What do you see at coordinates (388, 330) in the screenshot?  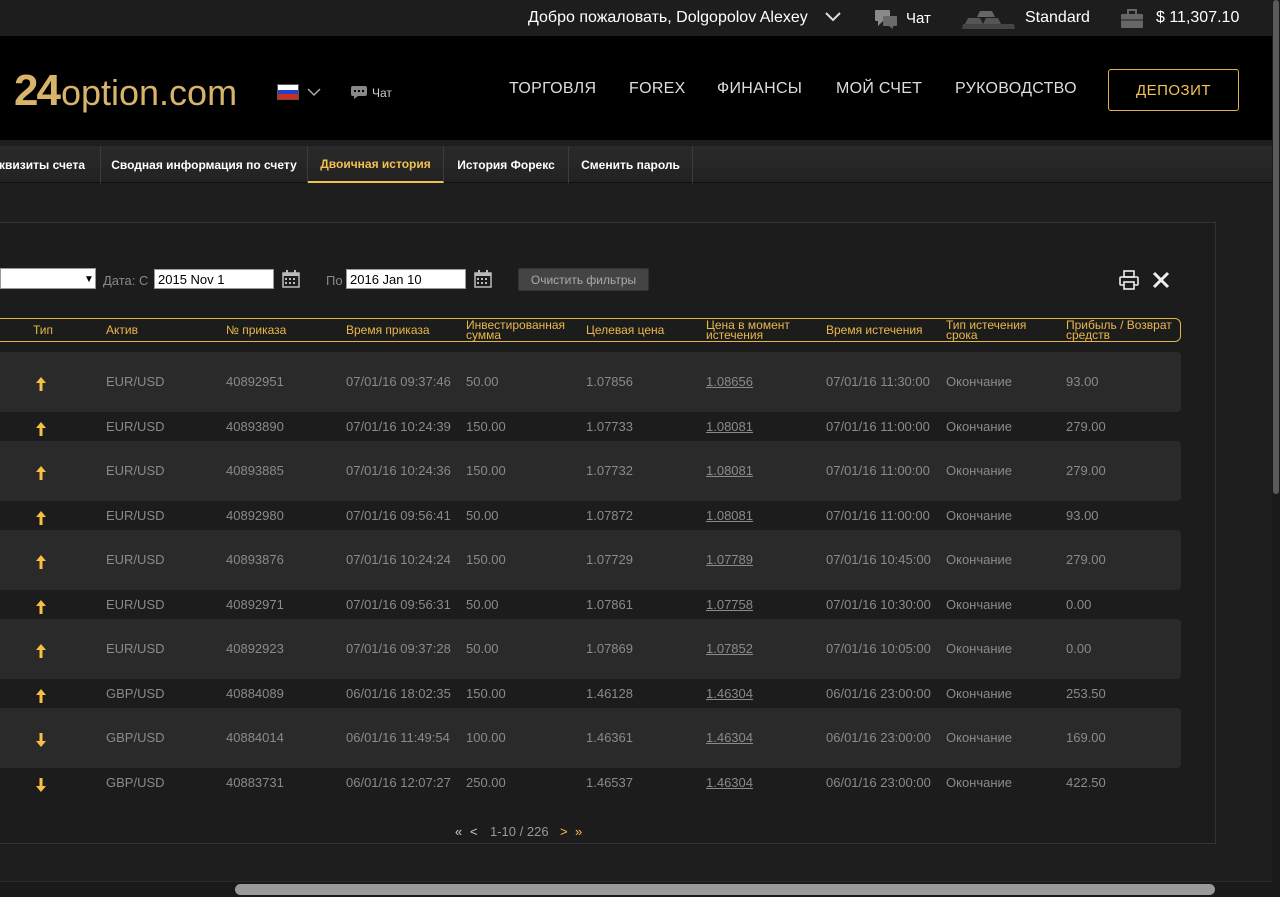 I see `column-header-order-time: Время приказа` at bounding box center [388, 330].